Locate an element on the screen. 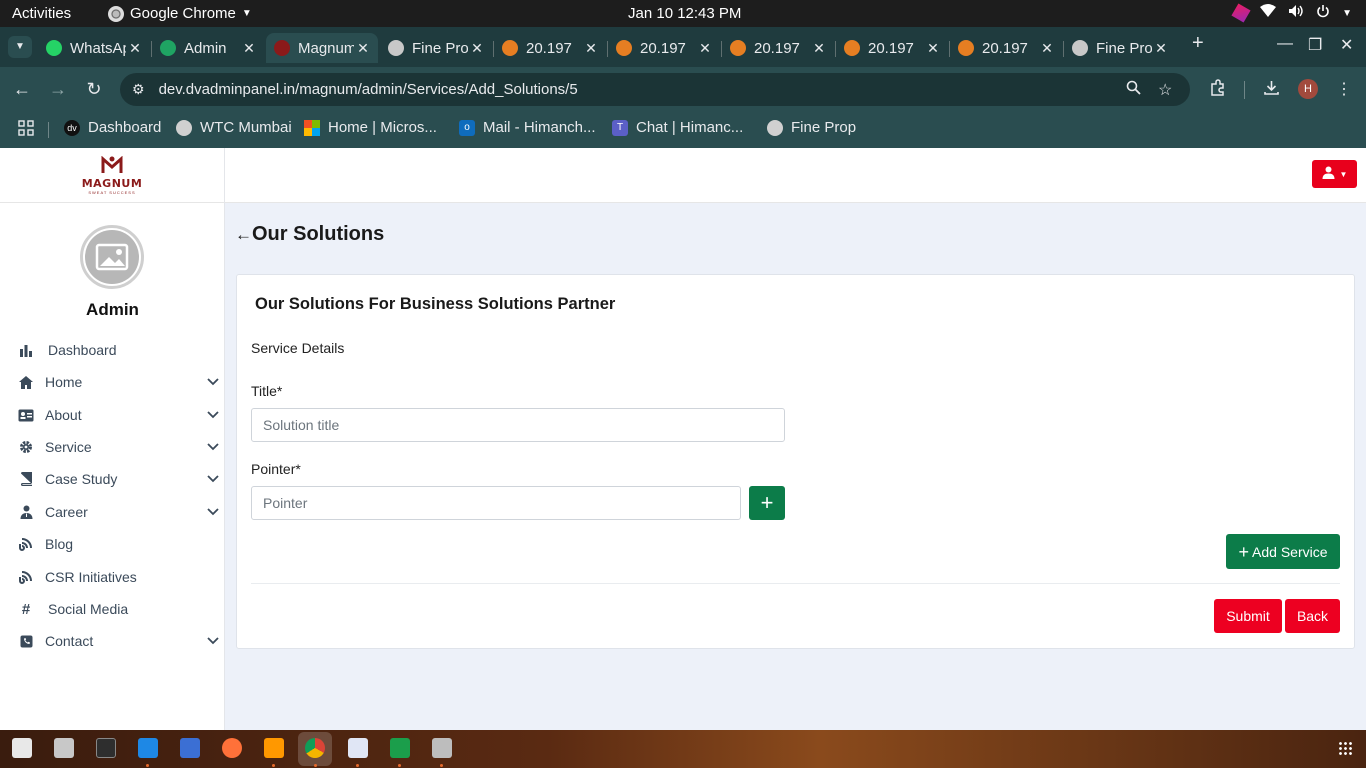 The image size is (1366, 768). bookmark-fine-prop: Fine Prop is located at coordinates (811, 127).